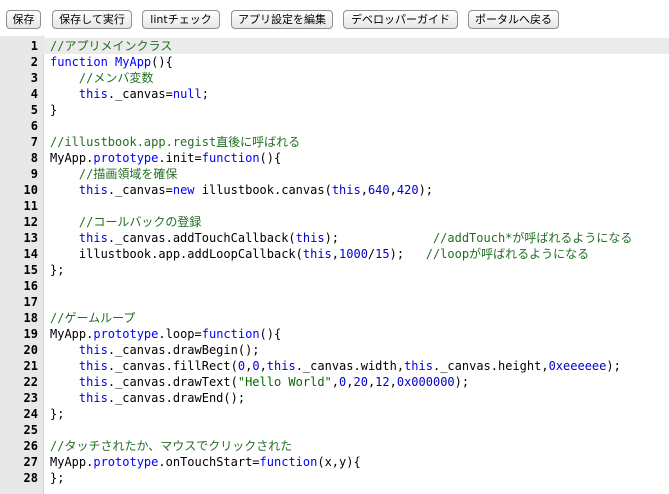 This screenshot has height=494, width=669. What do you see at coordinates (175, 142) in the screenshot?
I see `code-token-comment: //illustbook.app.regist直後に呼ばれる` at bounding box center [175, 142].